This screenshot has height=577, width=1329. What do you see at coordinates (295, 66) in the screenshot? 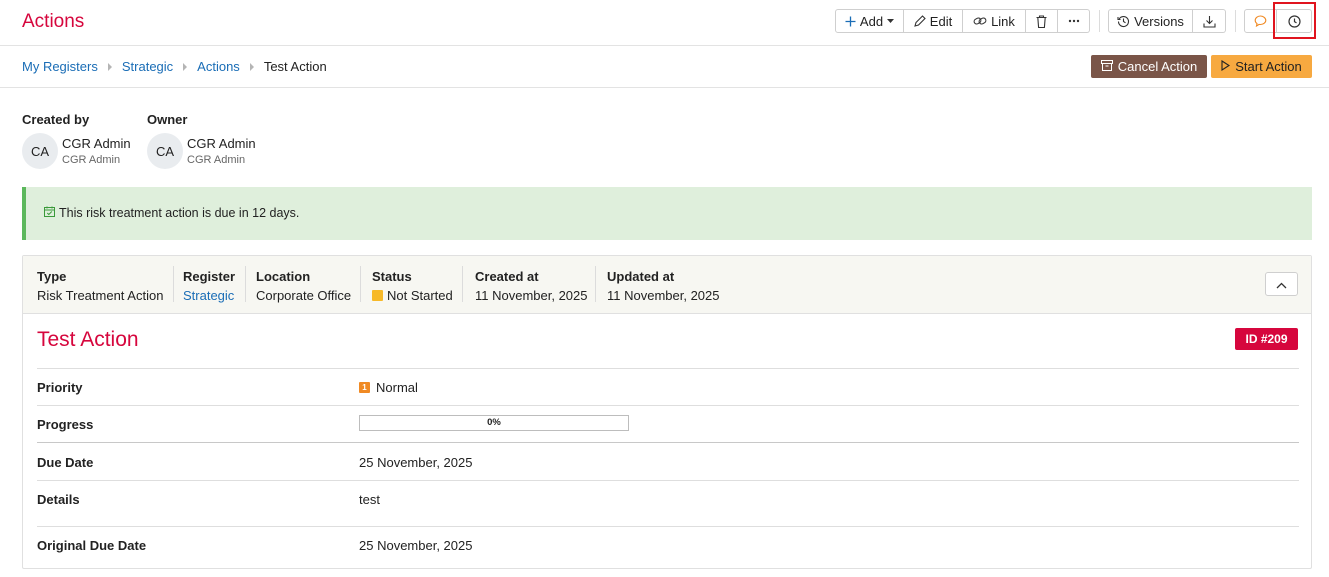
I see `breadcrumb-current: Test Action` at bounding box center [295, 66].